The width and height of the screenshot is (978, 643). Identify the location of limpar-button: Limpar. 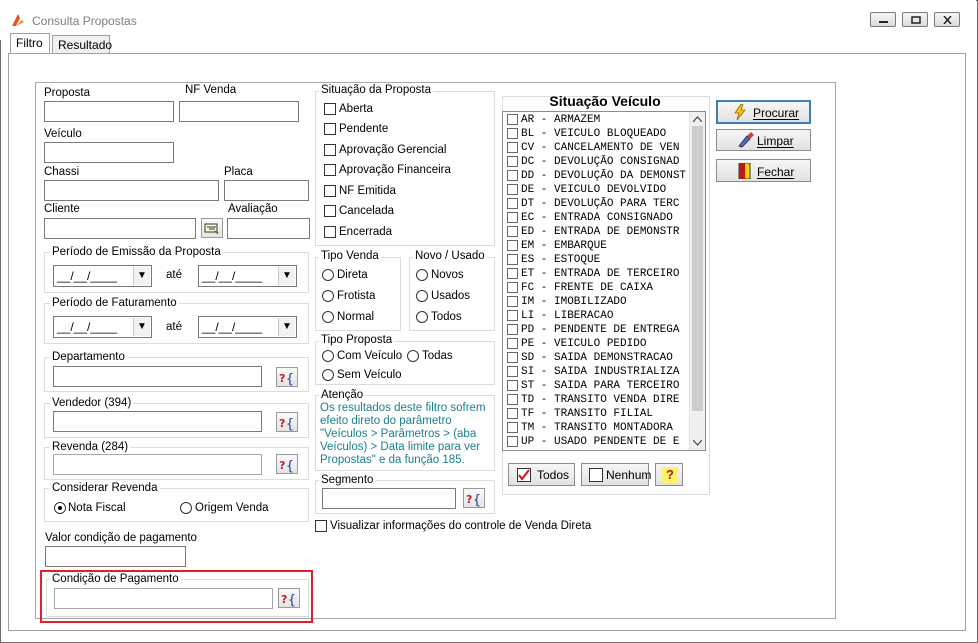
(763, 140).